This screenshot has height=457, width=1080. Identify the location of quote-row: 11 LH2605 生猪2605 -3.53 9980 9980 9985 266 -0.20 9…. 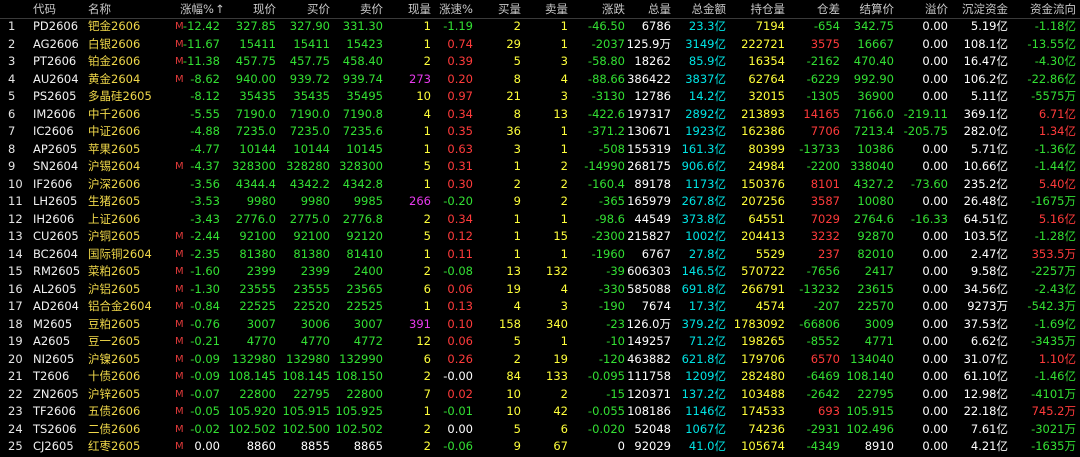
(540, 201).